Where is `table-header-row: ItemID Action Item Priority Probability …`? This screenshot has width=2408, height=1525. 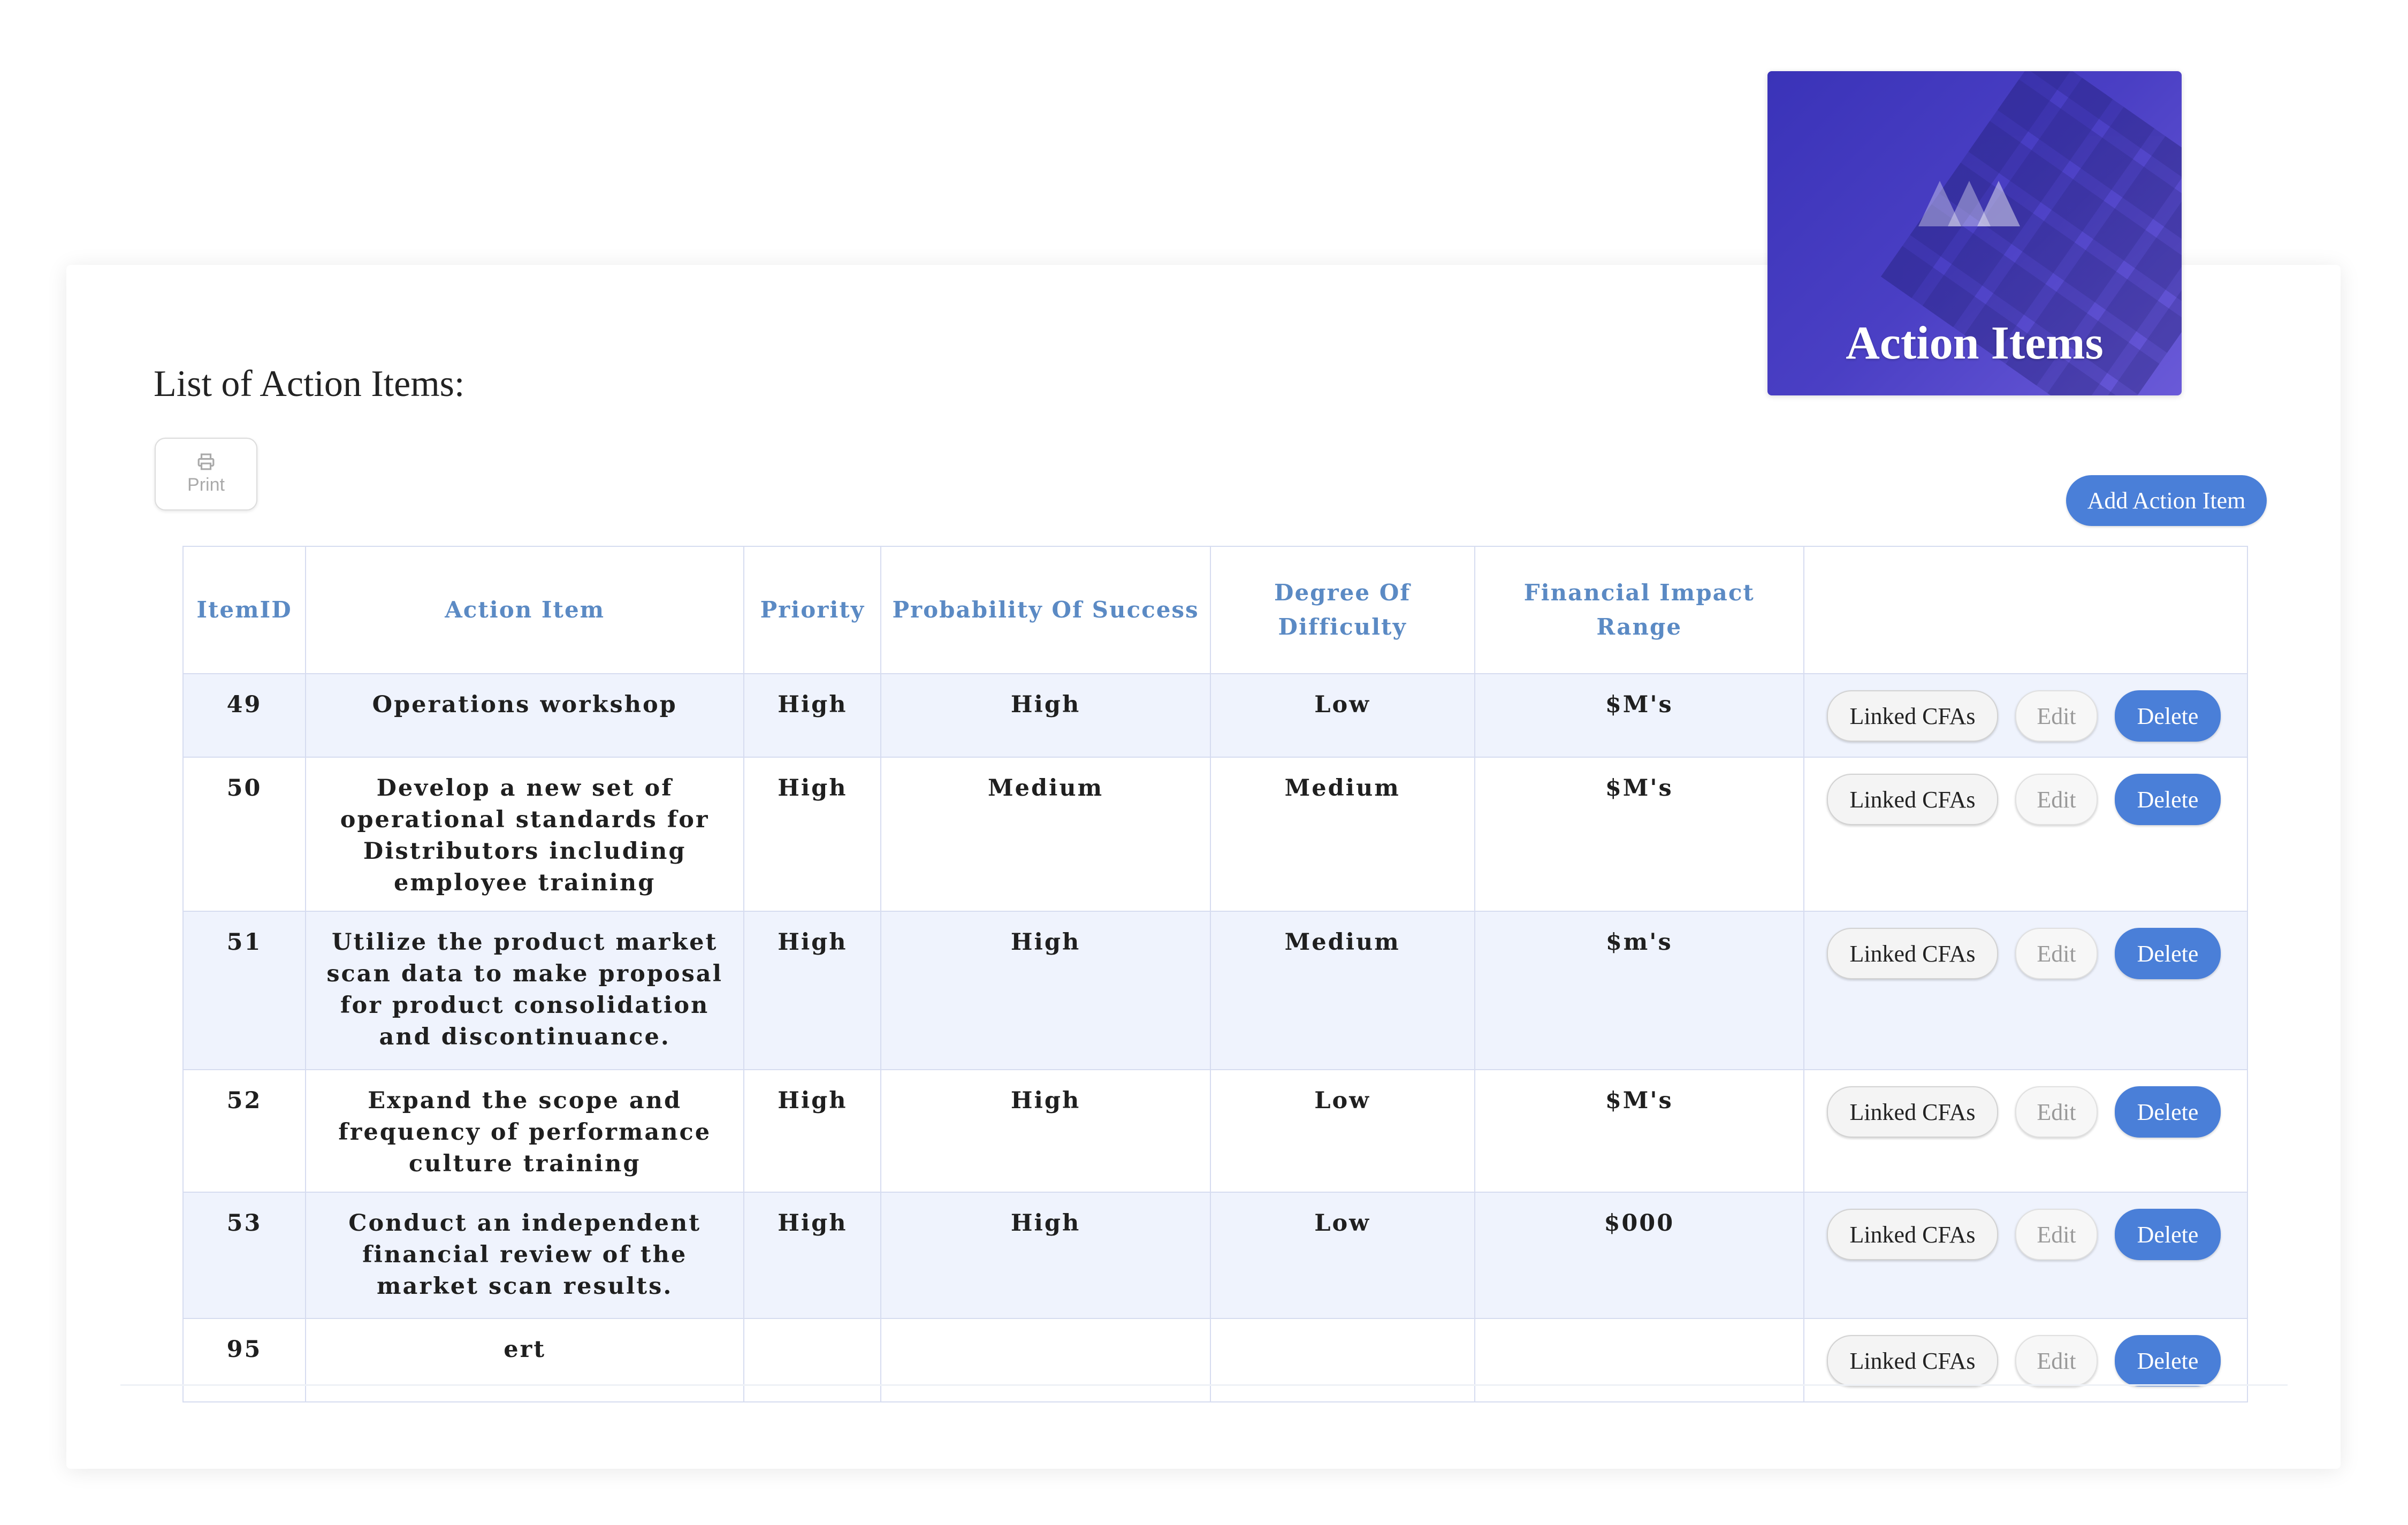
table-header-row: ItemID Action Item Priority Probability … is located at coordinates (1215, 610).